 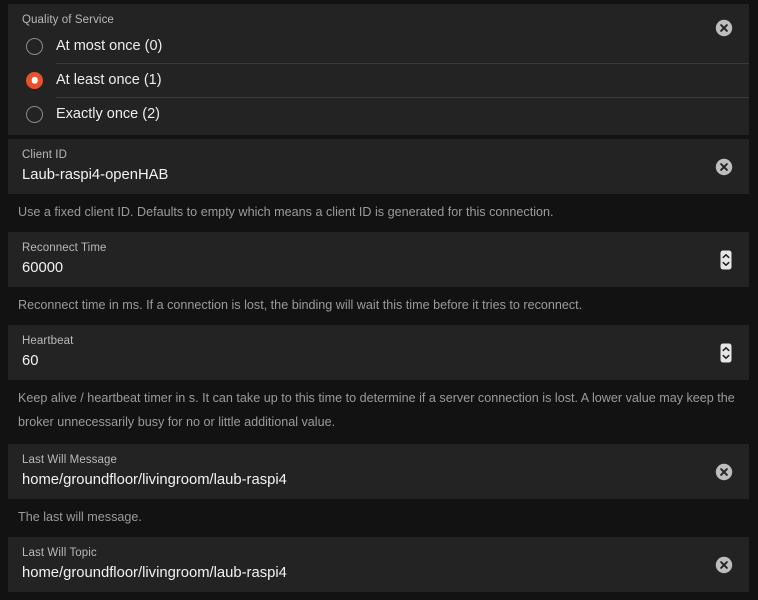 I want to click on heartbeat-card: Heartbeat 60, so click(x=378, y=352).